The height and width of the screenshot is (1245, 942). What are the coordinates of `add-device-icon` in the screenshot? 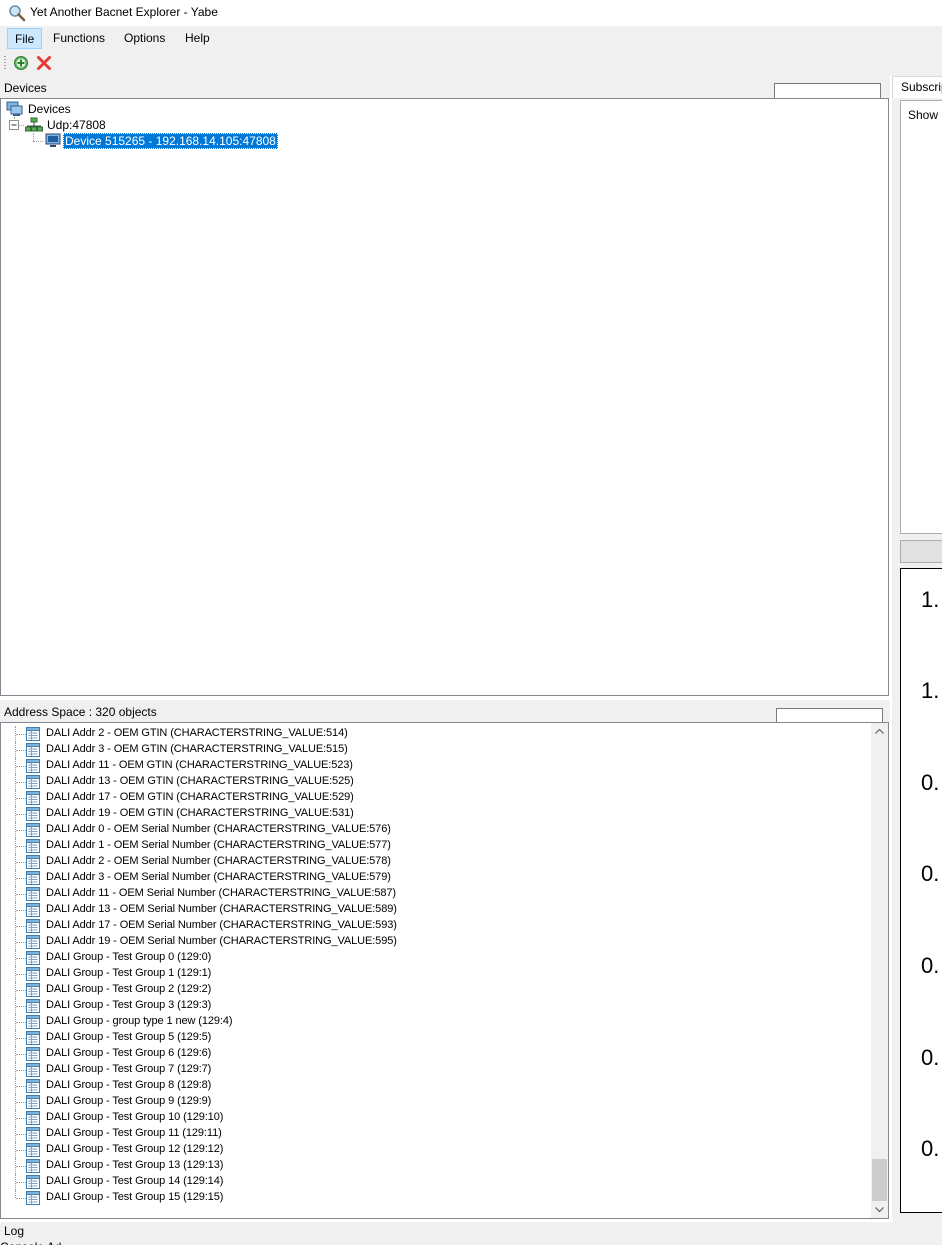 It's located at (21, 63).